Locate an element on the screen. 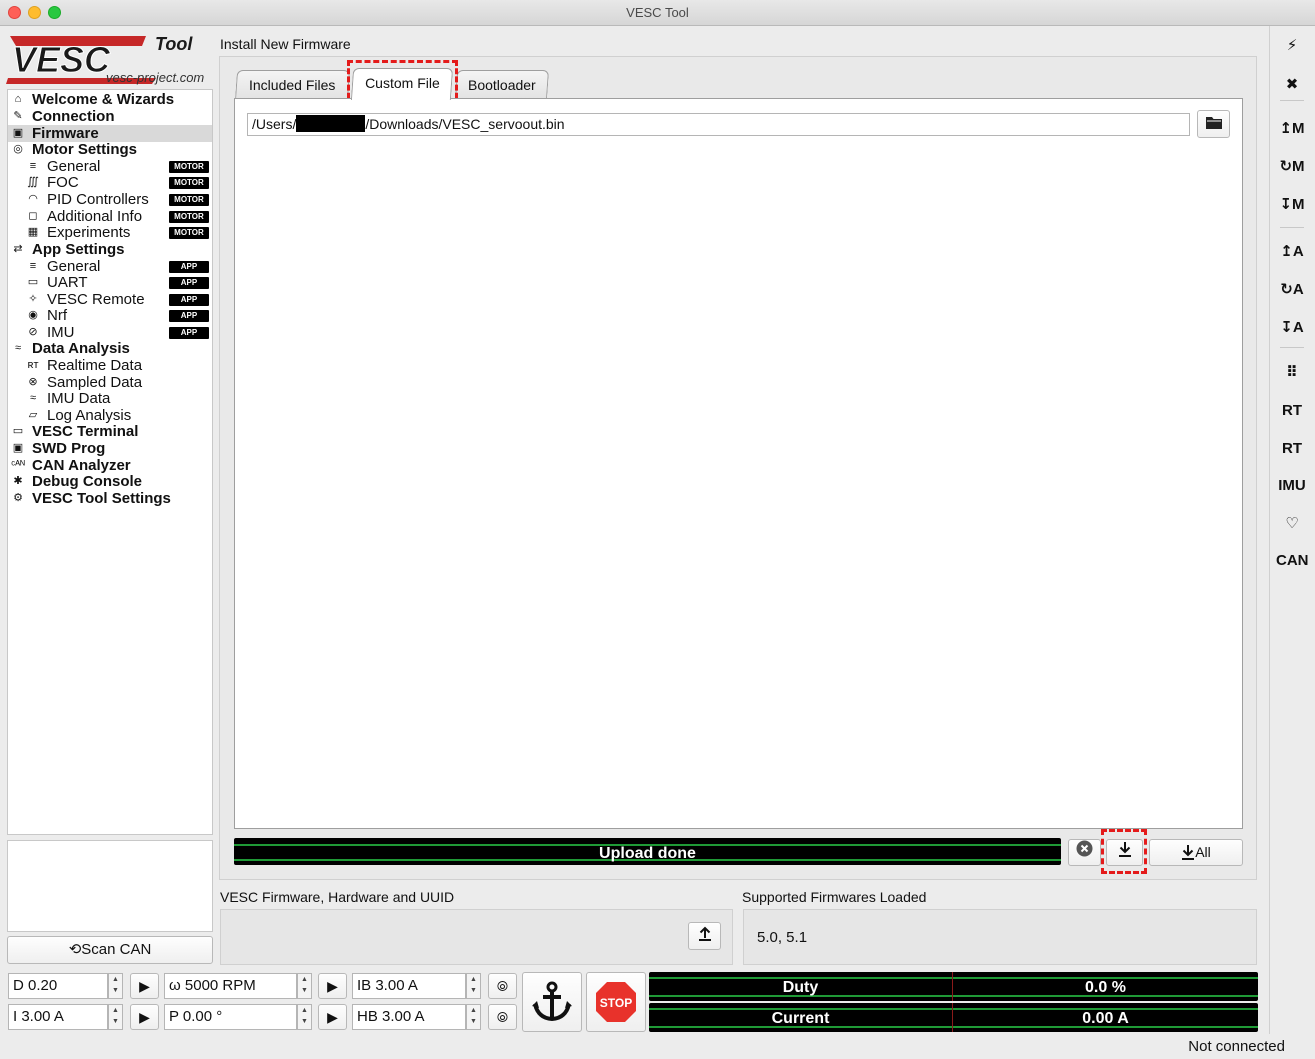  sidebar-item-data-analysis: ≈ Data Analysis is located at coordinates (110, 348).